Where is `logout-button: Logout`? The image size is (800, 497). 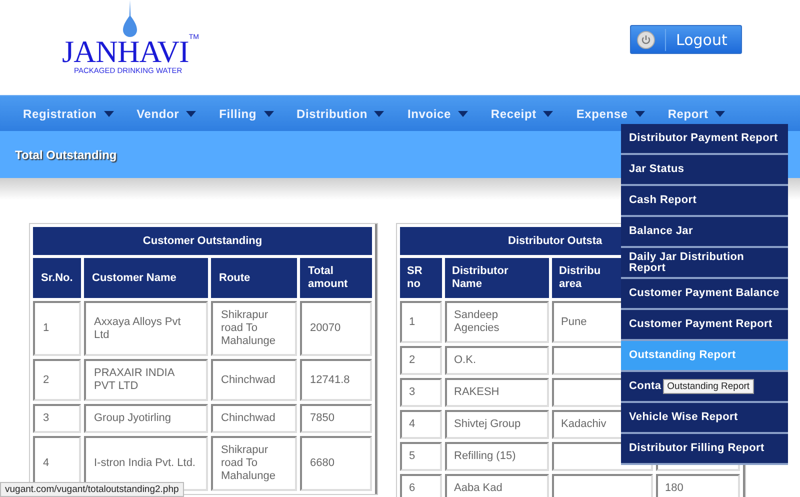 logout-button: Logout is located at coordinates (686, 39).